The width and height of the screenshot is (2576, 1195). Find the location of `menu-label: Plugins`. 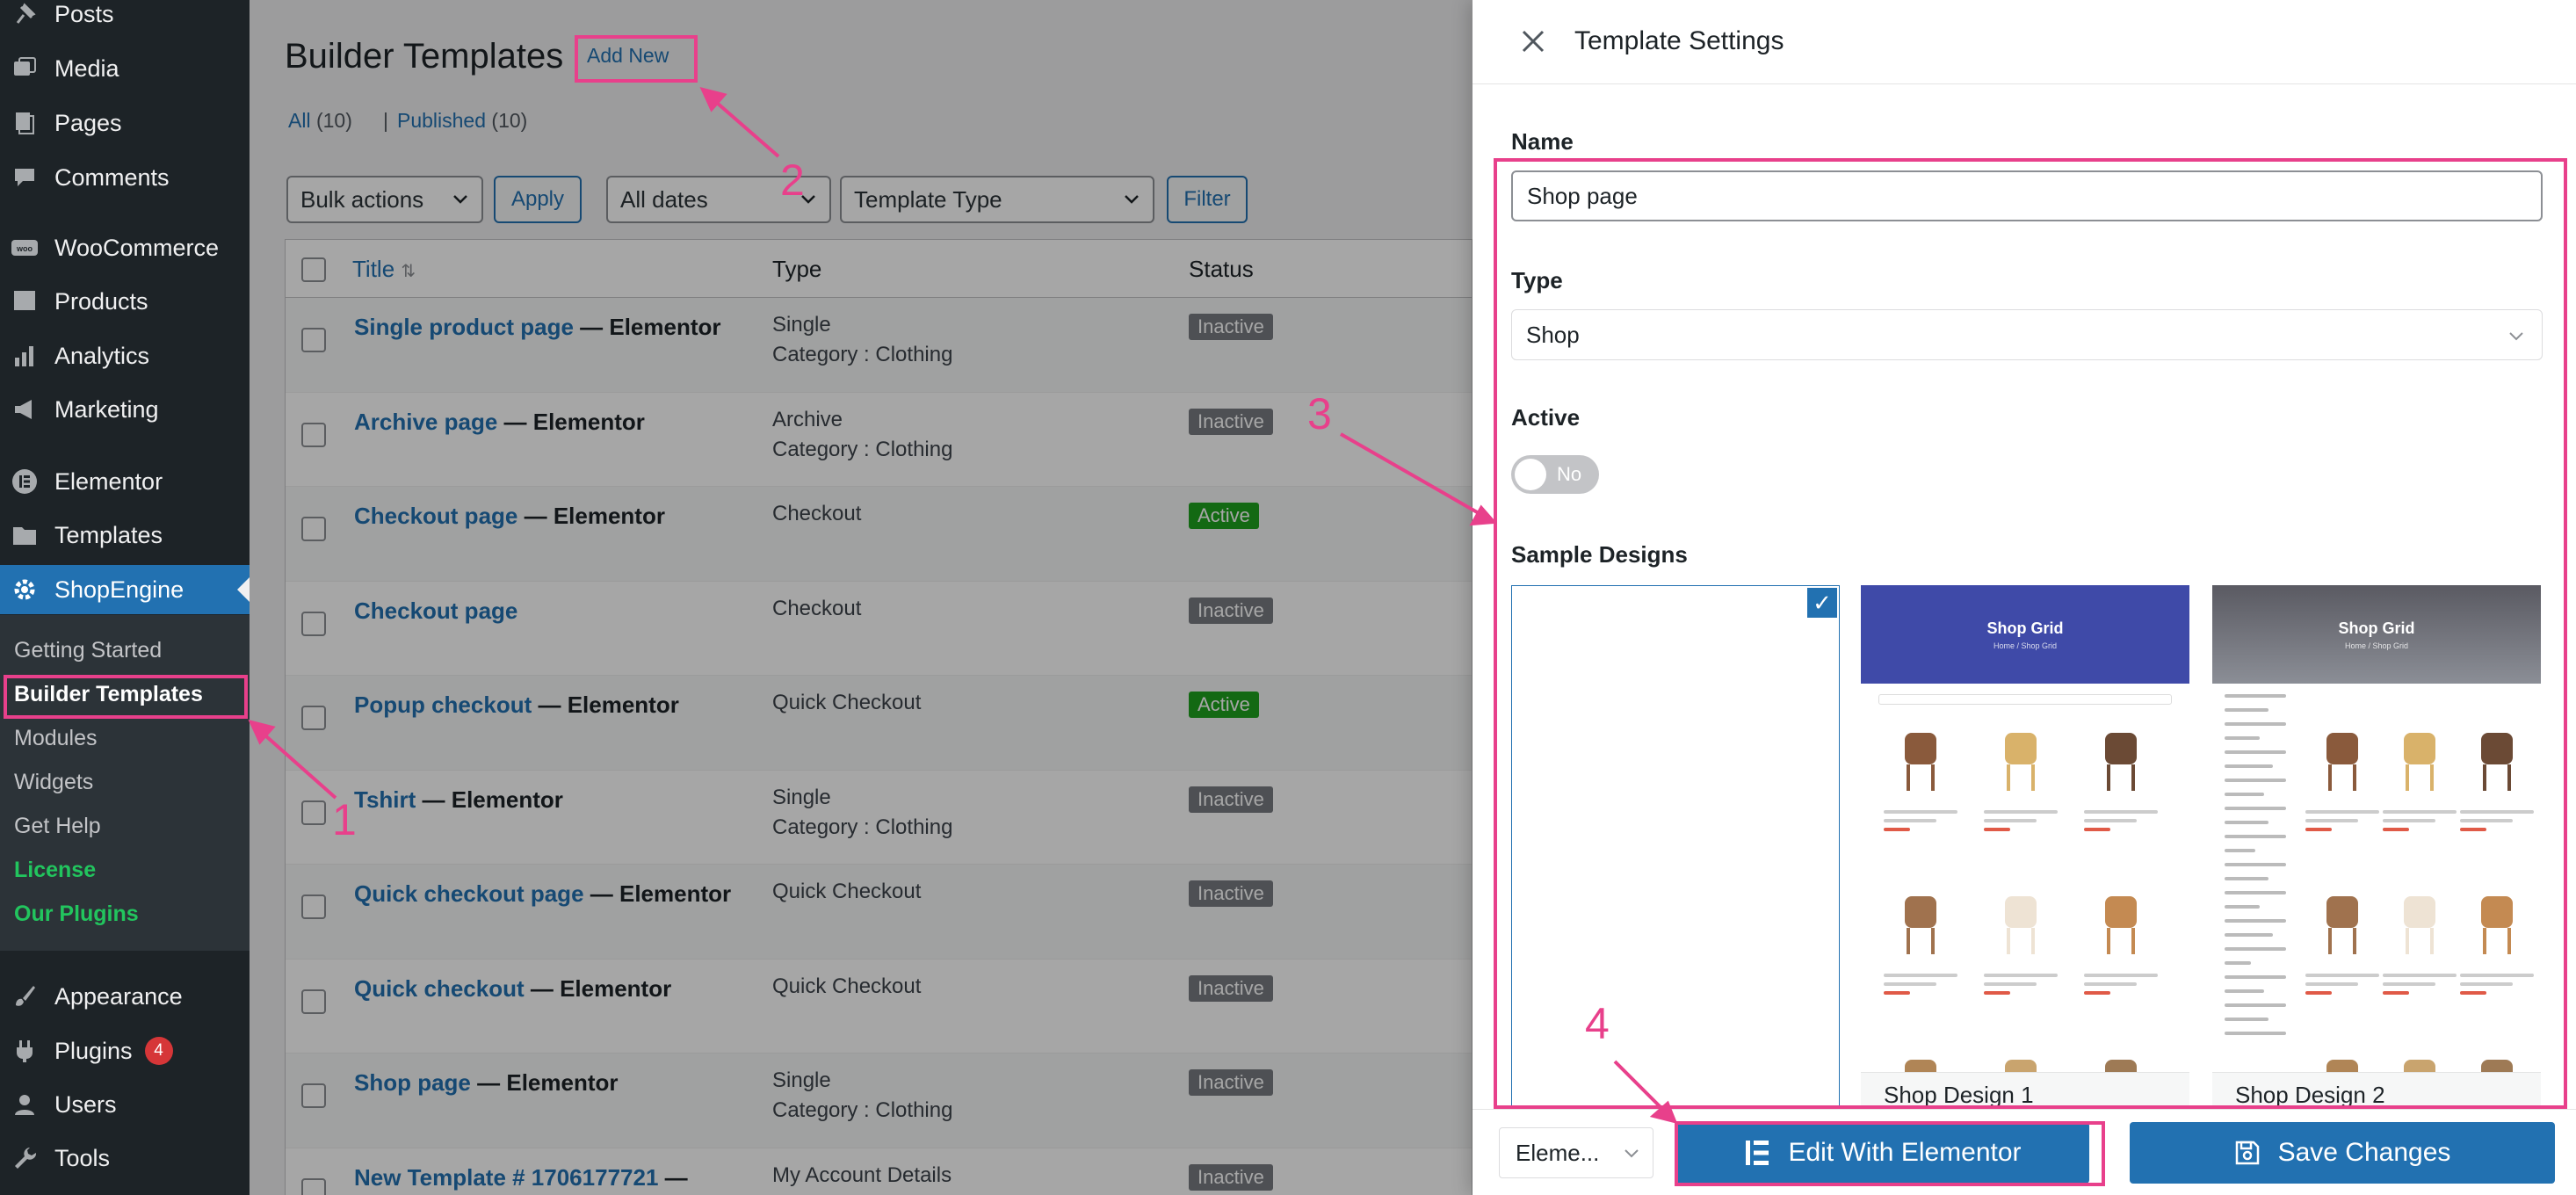

menu-label: Plugins is located at coordinates (93, 1050).